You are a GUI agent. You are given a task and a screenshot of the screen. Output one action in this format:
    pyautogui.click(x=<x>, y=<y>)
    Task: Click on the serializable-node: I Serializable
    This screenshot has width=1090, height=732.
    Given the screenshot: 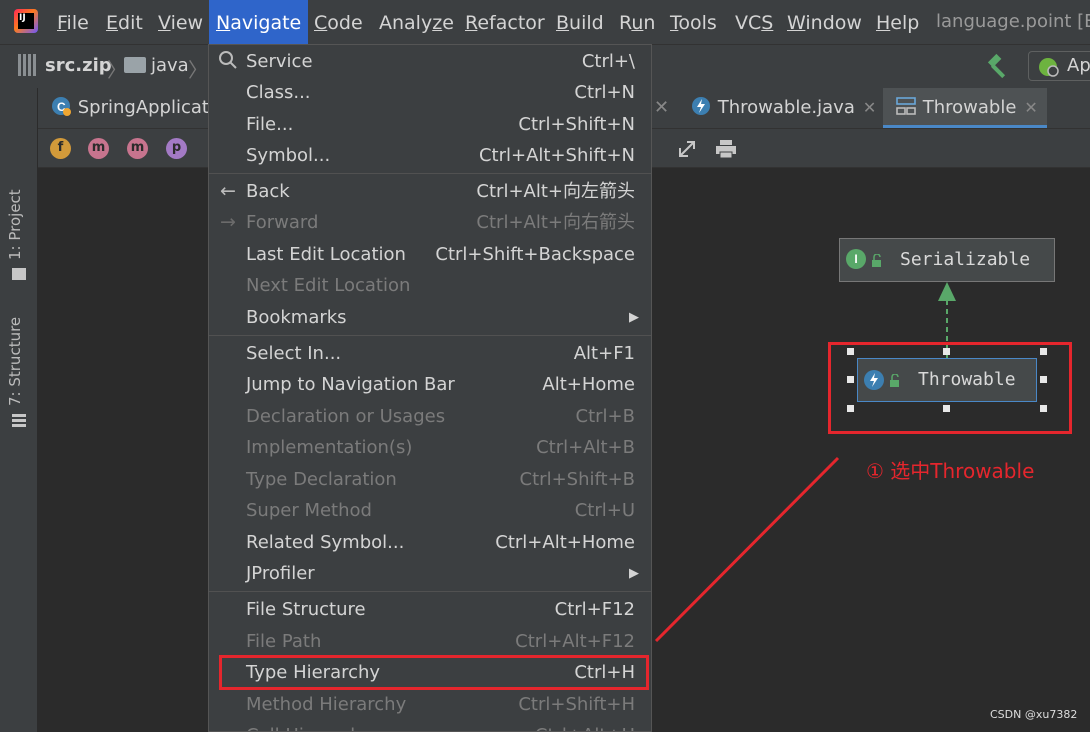 What is the action you would take?
    pyautogui.click(x=947, y=260)
    